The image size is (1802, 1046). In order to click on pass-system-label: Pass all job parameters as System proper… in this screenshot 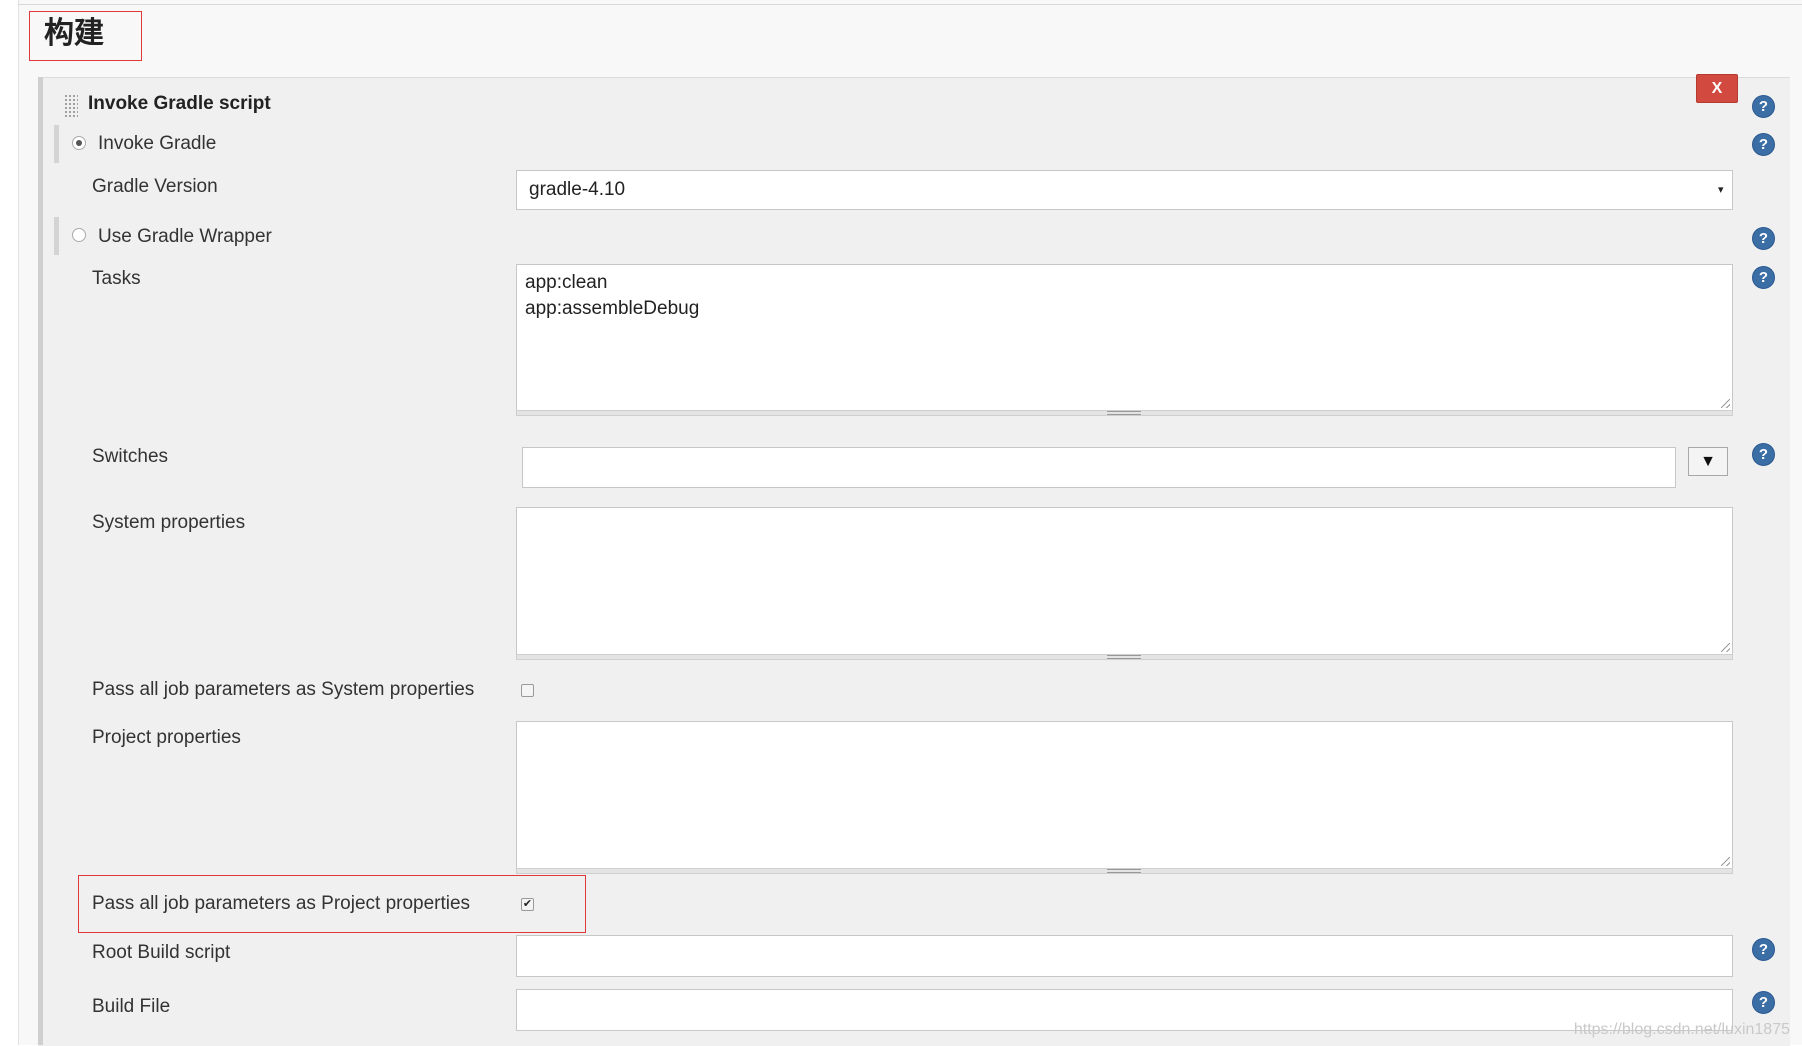, I will do `click(283, 689)`.